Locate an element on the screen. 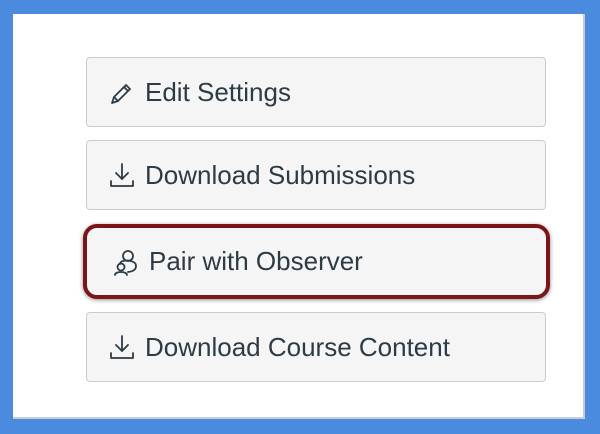 This screenshot has height=434, width=600. edit-settings-label: Edit Settings is located at coordinates (218, 91).